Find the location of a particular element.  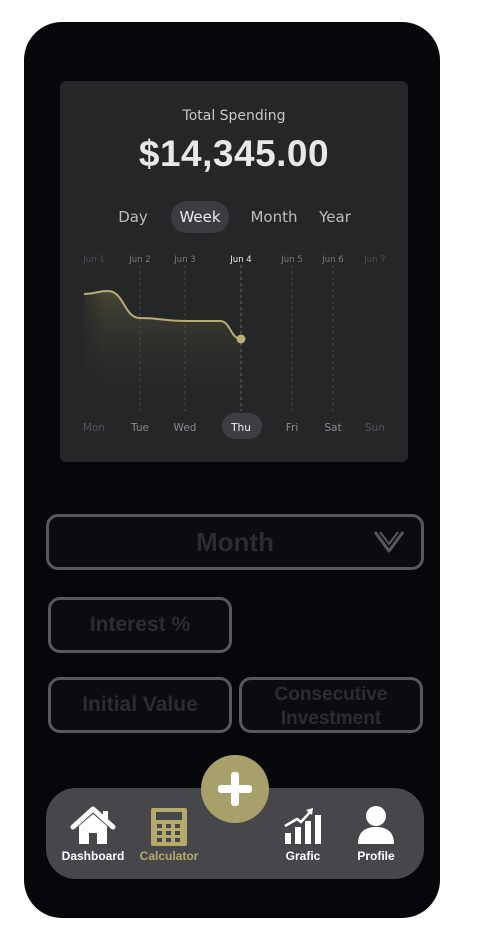

plus-icon is located at coordinates (235, 789).